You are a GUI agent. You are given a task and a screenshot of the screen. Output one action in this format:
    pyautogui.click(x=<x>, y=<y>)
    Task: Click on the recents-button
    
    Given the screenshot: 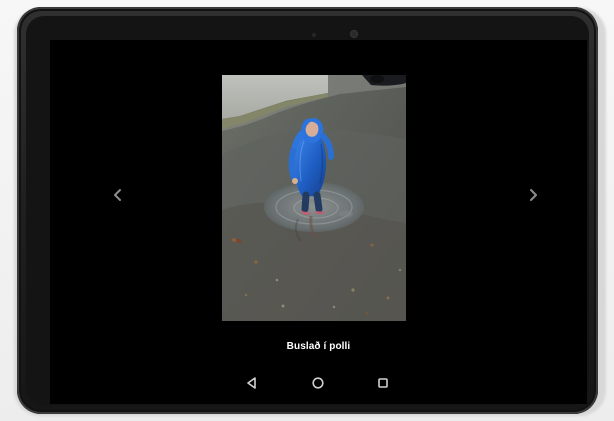 What is the action you would take?
    pyautogui.click(x=383, y=383)
    